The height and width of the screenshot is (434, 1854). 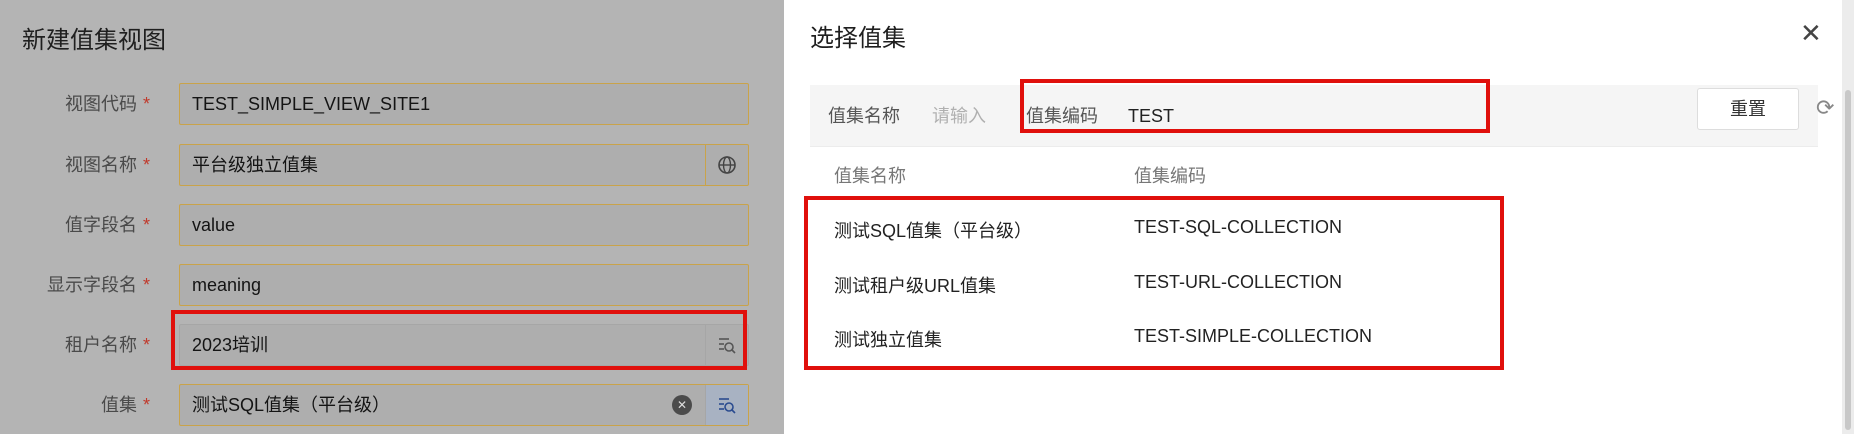 What do you see at coordinates (100, 345) in the screenshot?
I see `field-label: 租户名称` at bounding box center [100, 345].